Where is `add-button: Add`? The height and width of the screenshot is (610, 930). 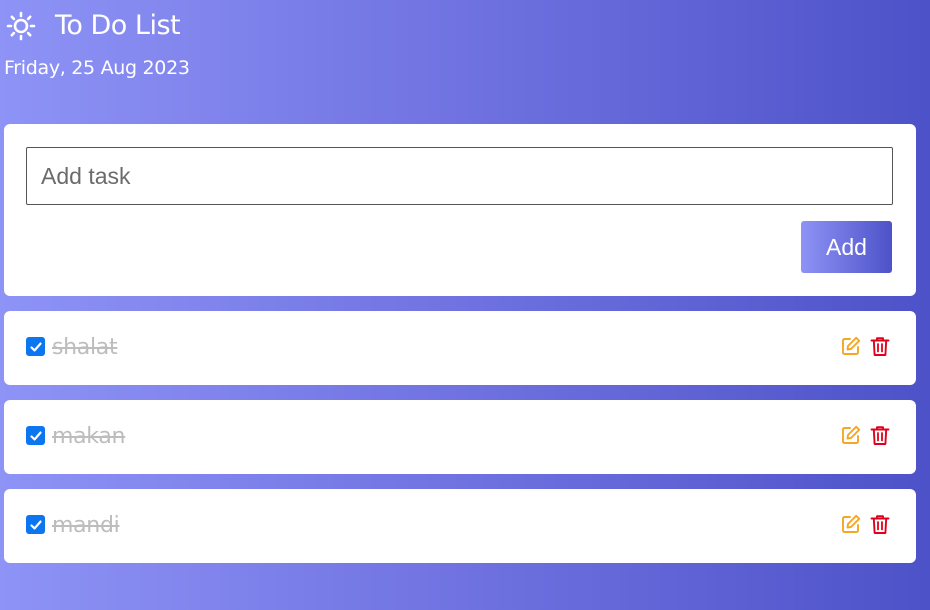 add-button: Add is located at coordinates (846, 247).